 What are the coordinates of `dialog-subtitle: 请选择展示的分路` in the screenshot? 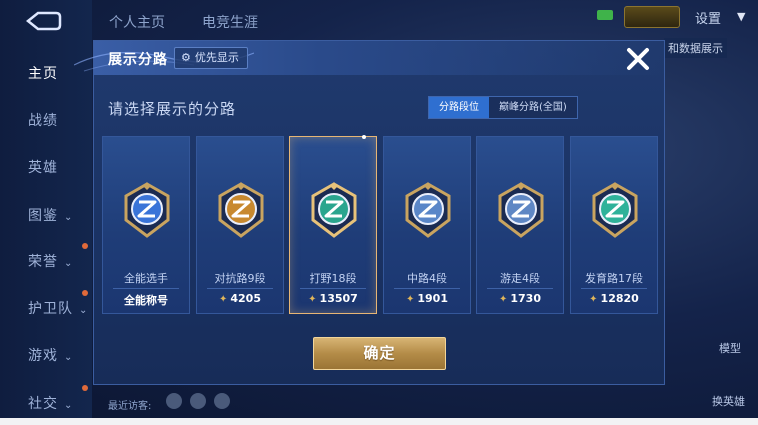 It's located at (172, 109).